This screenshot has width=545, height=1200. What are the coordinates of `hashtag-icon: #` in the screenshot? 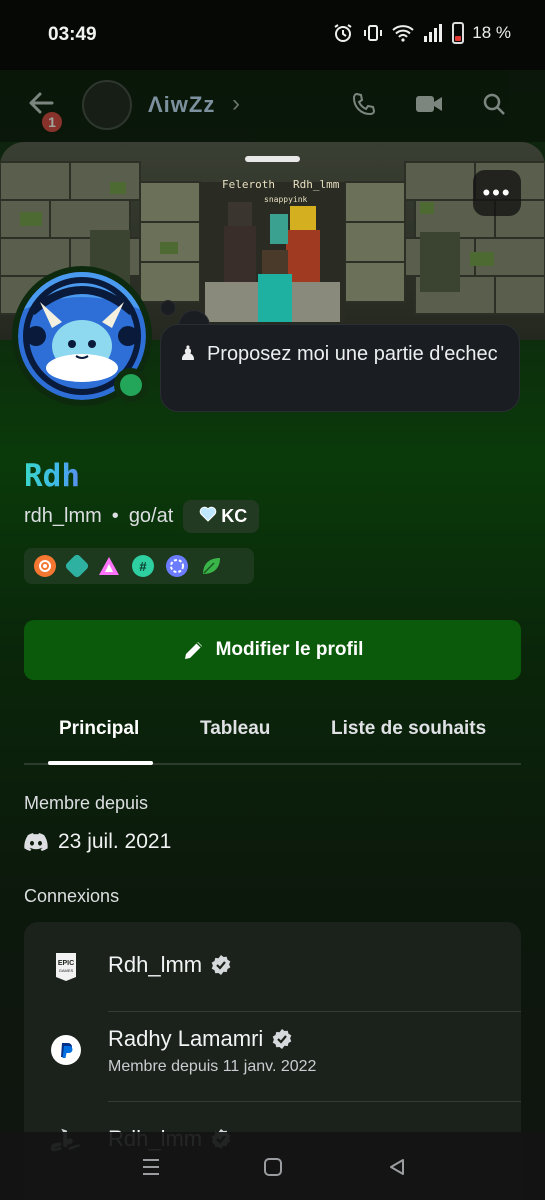 It's located at (143, 566).